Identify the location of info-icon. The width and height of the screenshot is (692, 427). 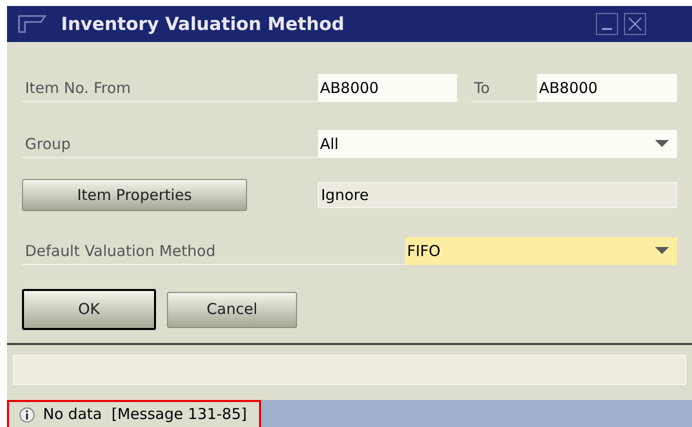
(27, 414).